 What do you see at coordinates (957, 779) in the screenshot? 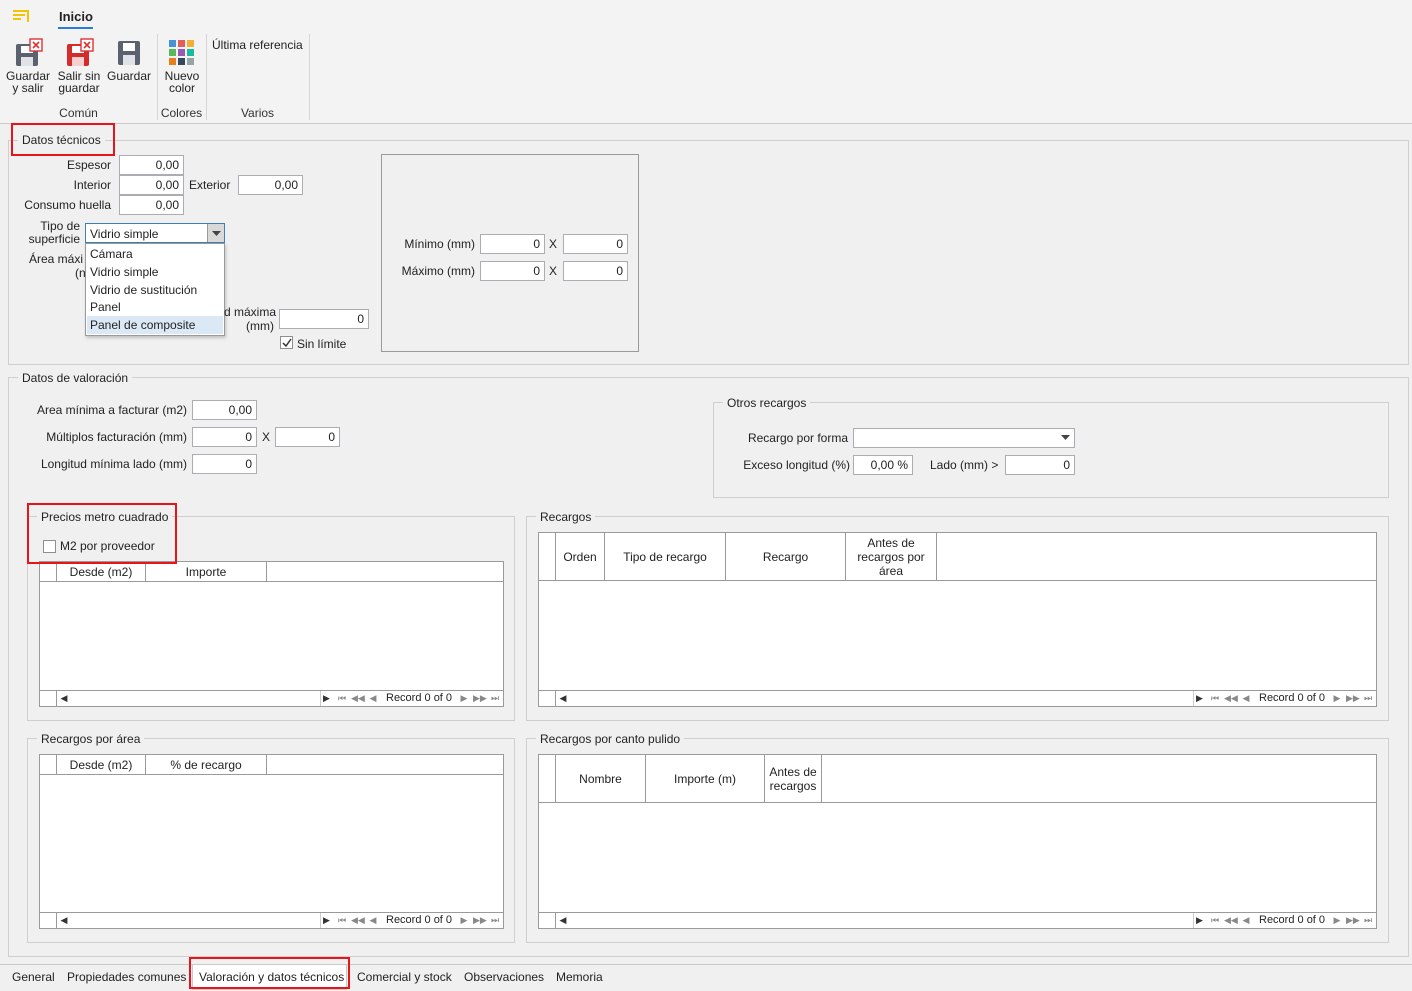
I see `grid-header: Nombre Importe (m) Antes de recargos` at bounding box center [957, 779].